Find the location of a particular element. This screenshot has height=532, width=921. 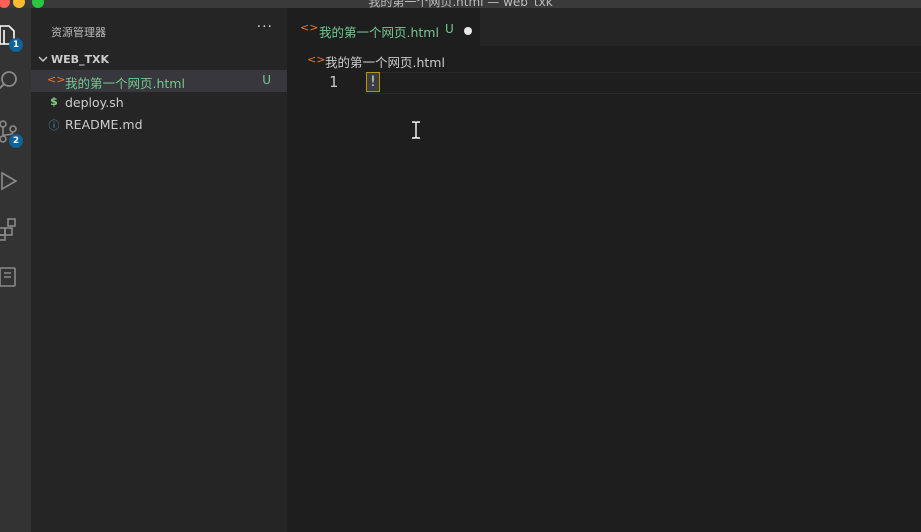

remote-explorer-icon is located at coordinates (8, 277).